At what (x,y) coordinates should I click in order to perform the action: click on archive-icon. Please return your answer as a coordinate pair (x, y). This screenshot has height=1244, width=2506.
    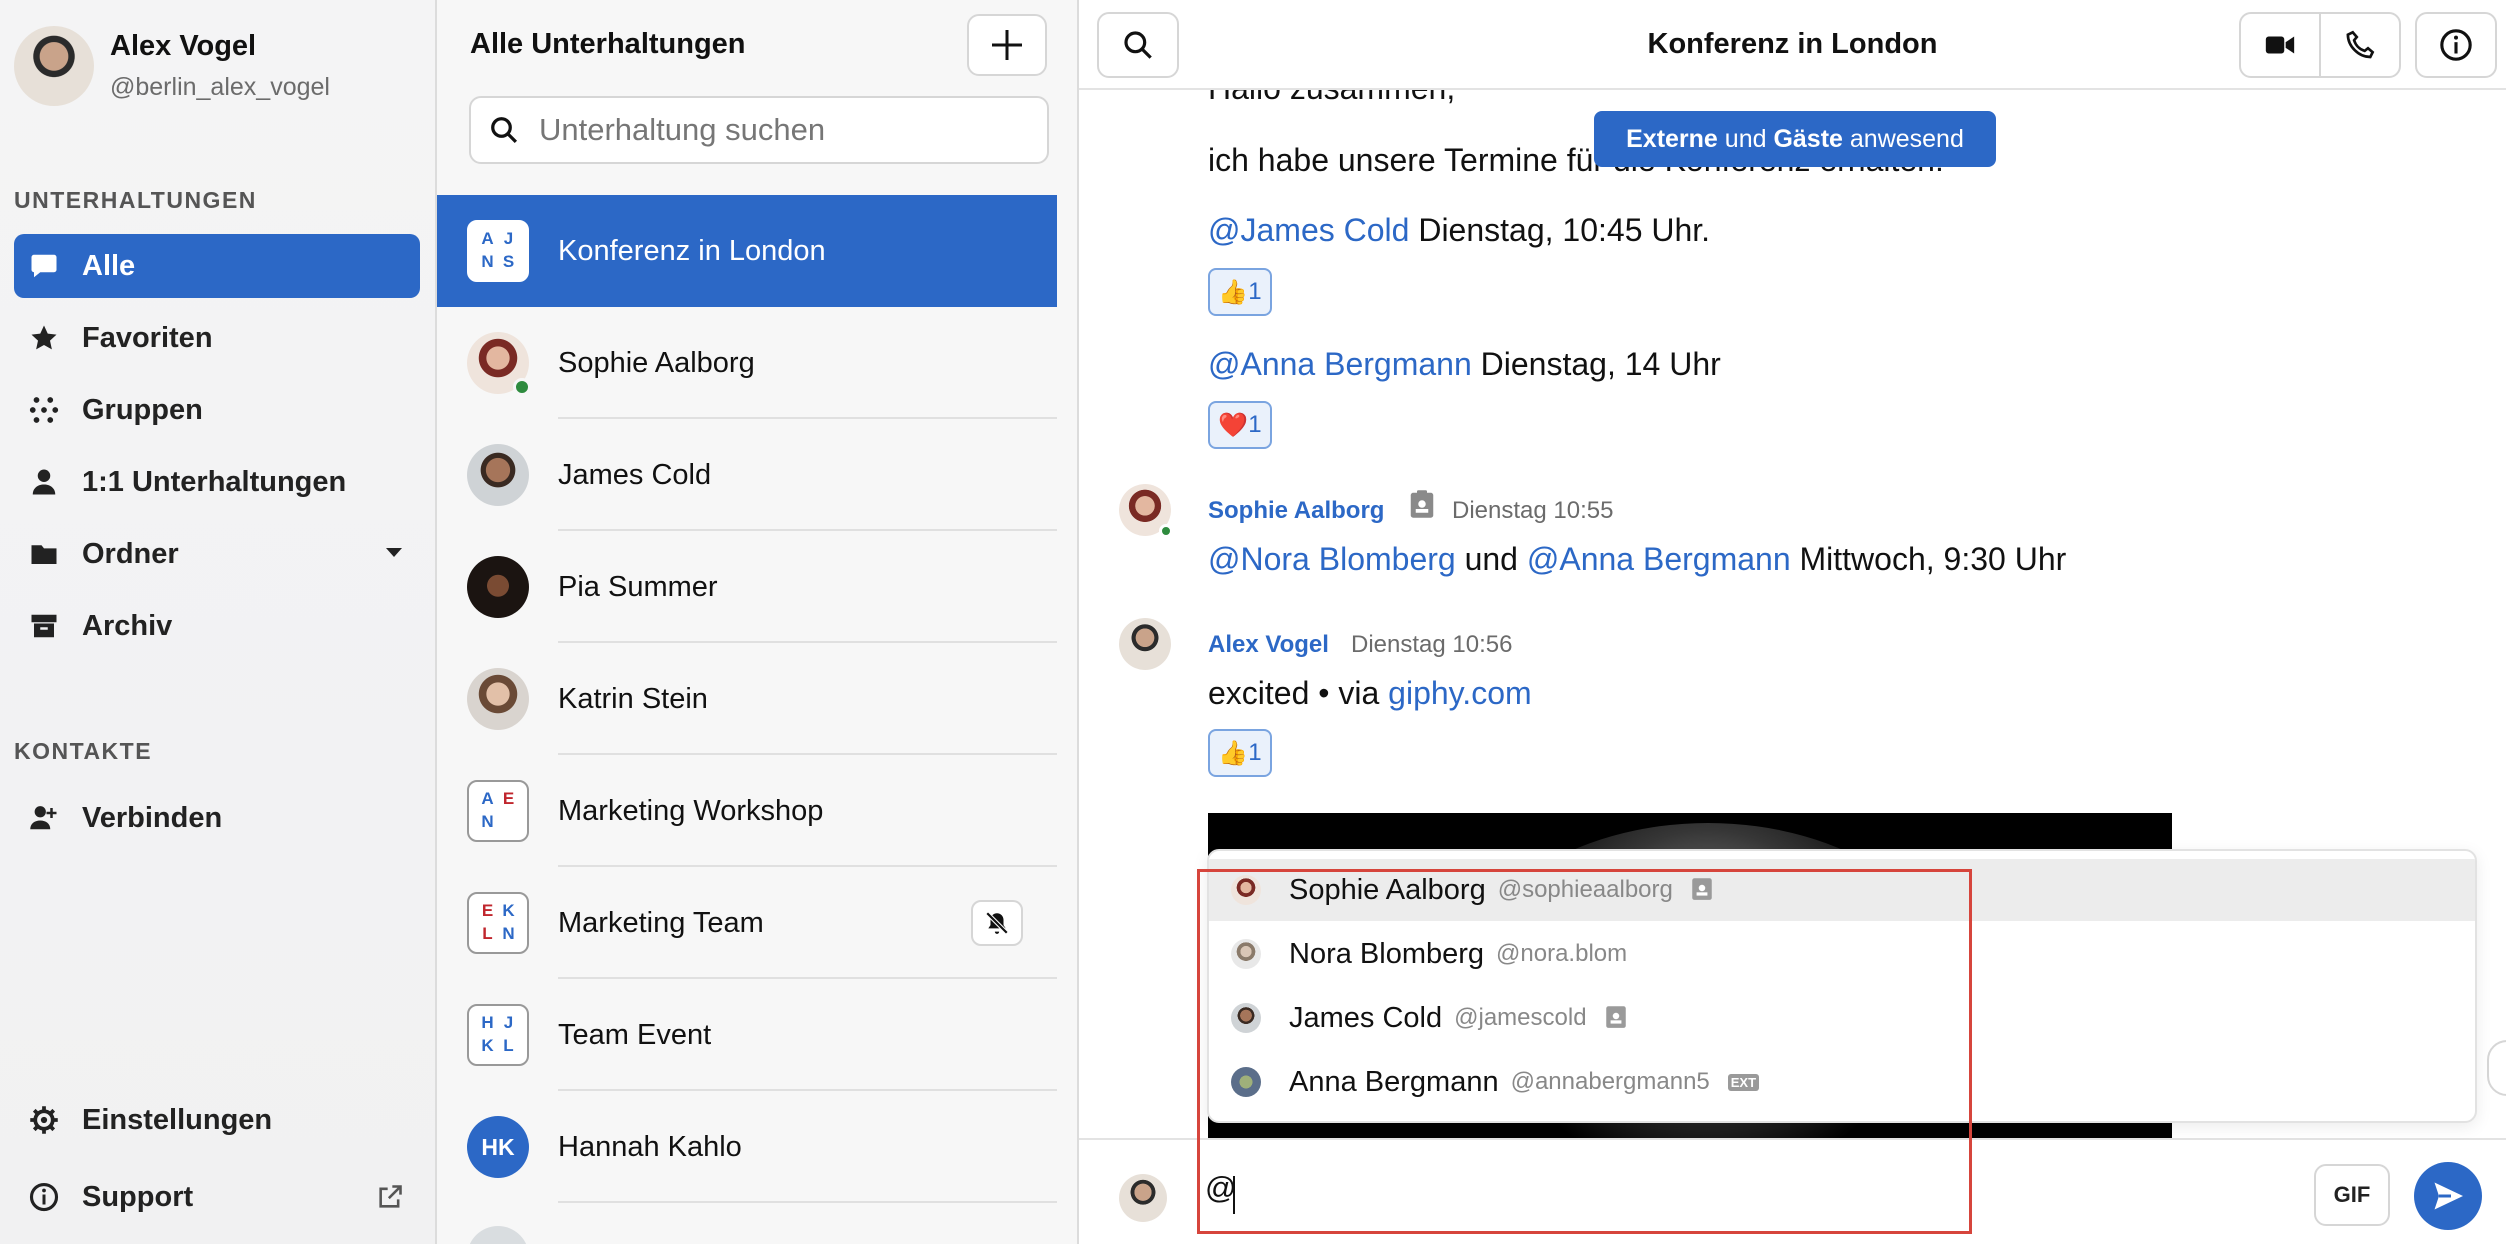
    Looking at the image, I should click on (44, 626).